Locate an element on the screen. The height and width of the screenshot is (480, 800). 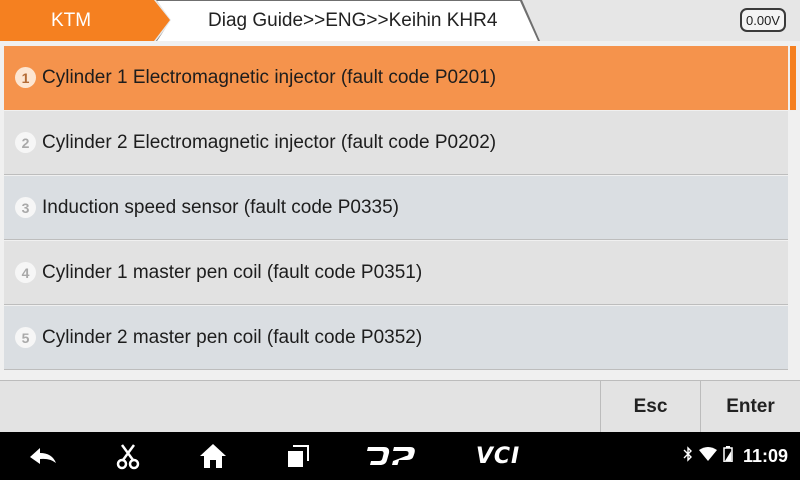
voltage-badge: 0.00V is located at coordinates (763, 20).